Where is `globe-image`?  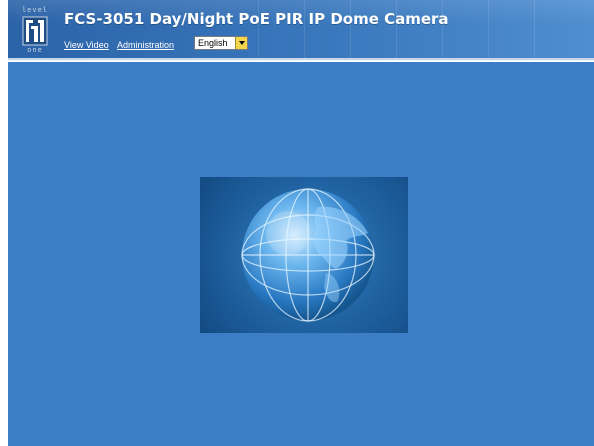
globe-image is located at coordinates (304, 255).